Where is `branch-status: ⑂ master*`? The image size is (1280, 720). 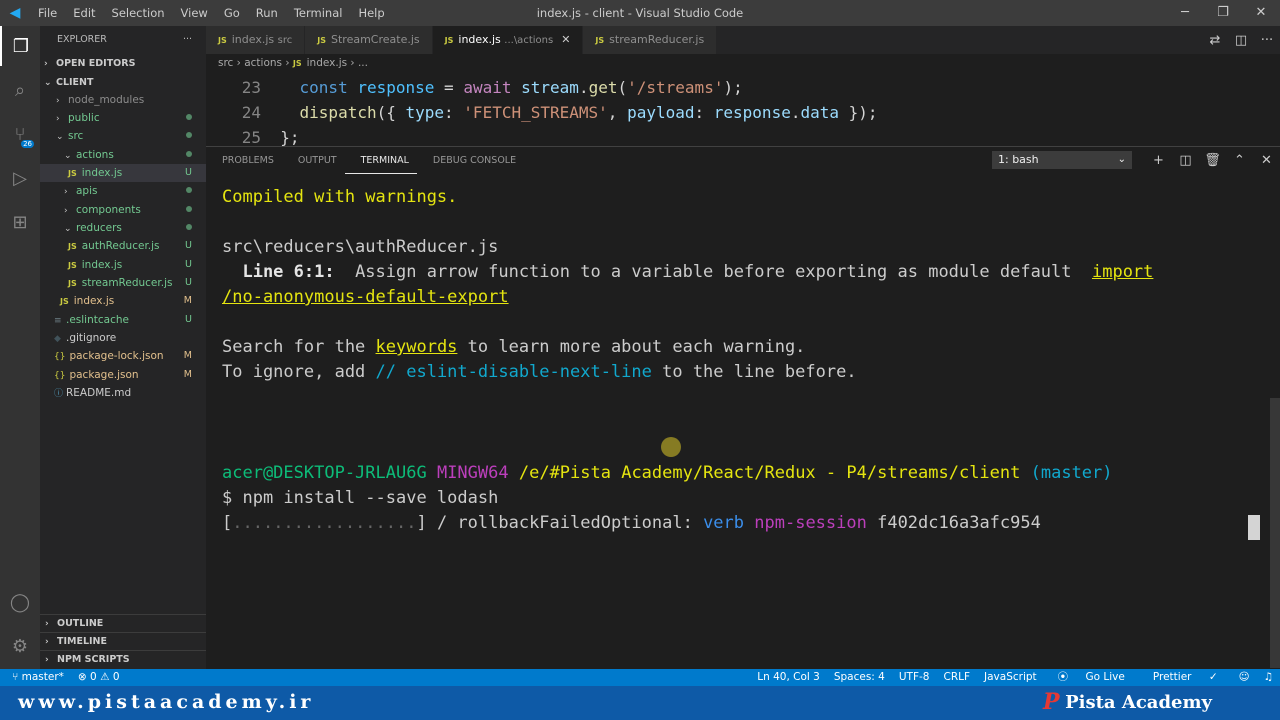 branch-status: ⑂ master* is located at coordinates (38, 677).